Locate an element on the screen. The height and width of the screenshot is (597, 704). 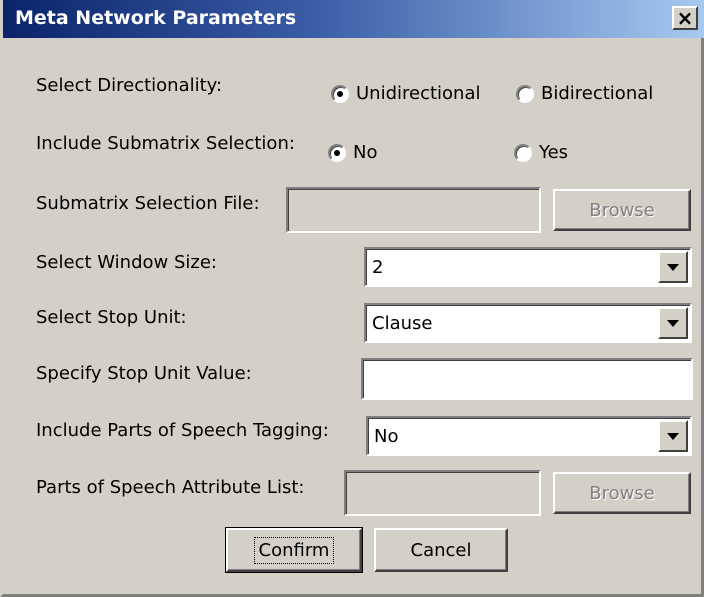
stop-unit-label: Select Stop Unit: is located at coordinates (111, 317).